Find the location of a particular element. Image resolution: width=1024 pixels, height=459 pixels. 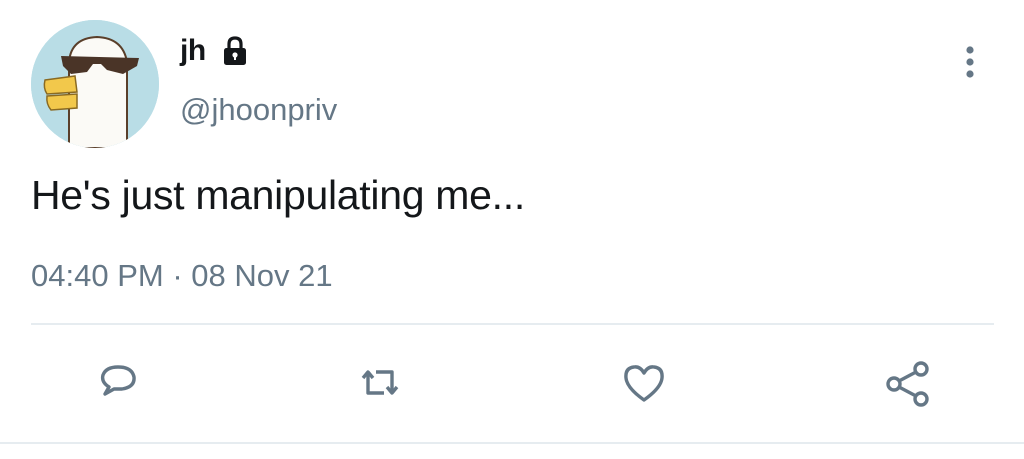

heart-icon is located at coordinates (644, 383).